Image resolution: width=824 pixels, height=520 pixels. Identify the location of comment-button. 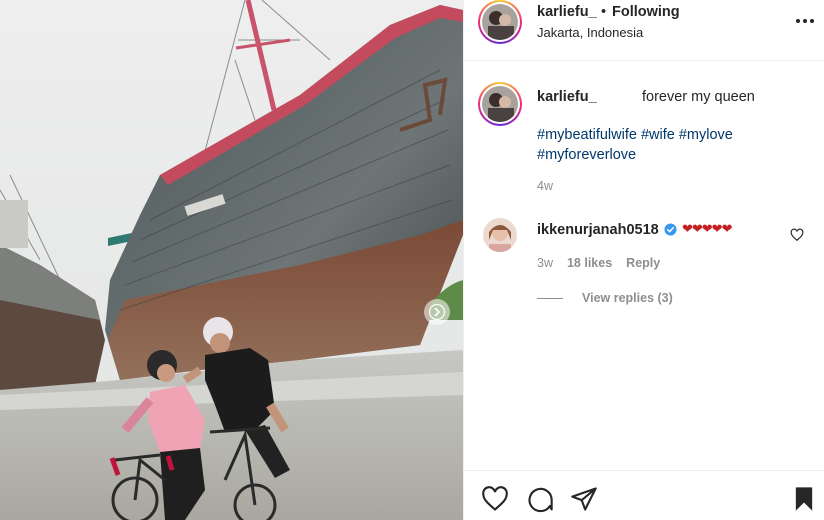
(540, 499).